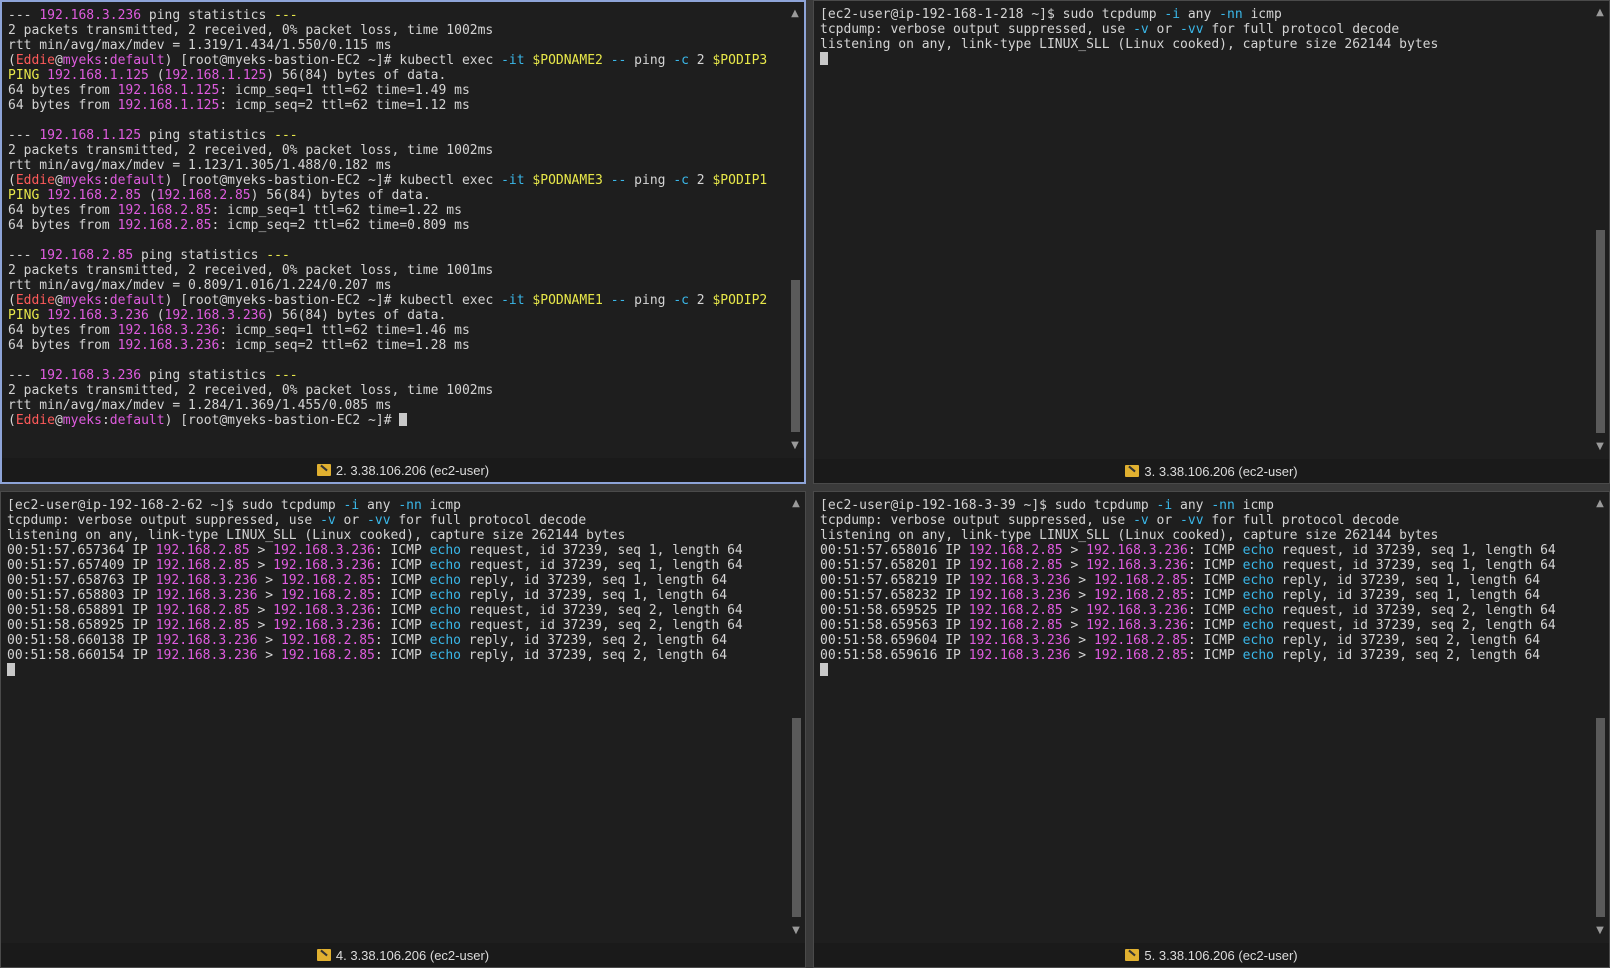 This screenshot has width=1610, height=968. I want to click on terminal-line: --- 192.168.3.236 ping statistics ---, so click(396, 15).